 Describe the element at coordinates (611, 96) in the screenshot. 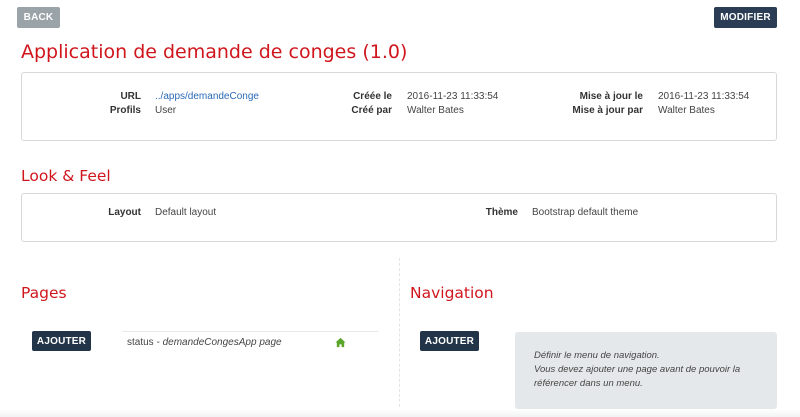

I see `updated-label: Mise à jour le` at that location.